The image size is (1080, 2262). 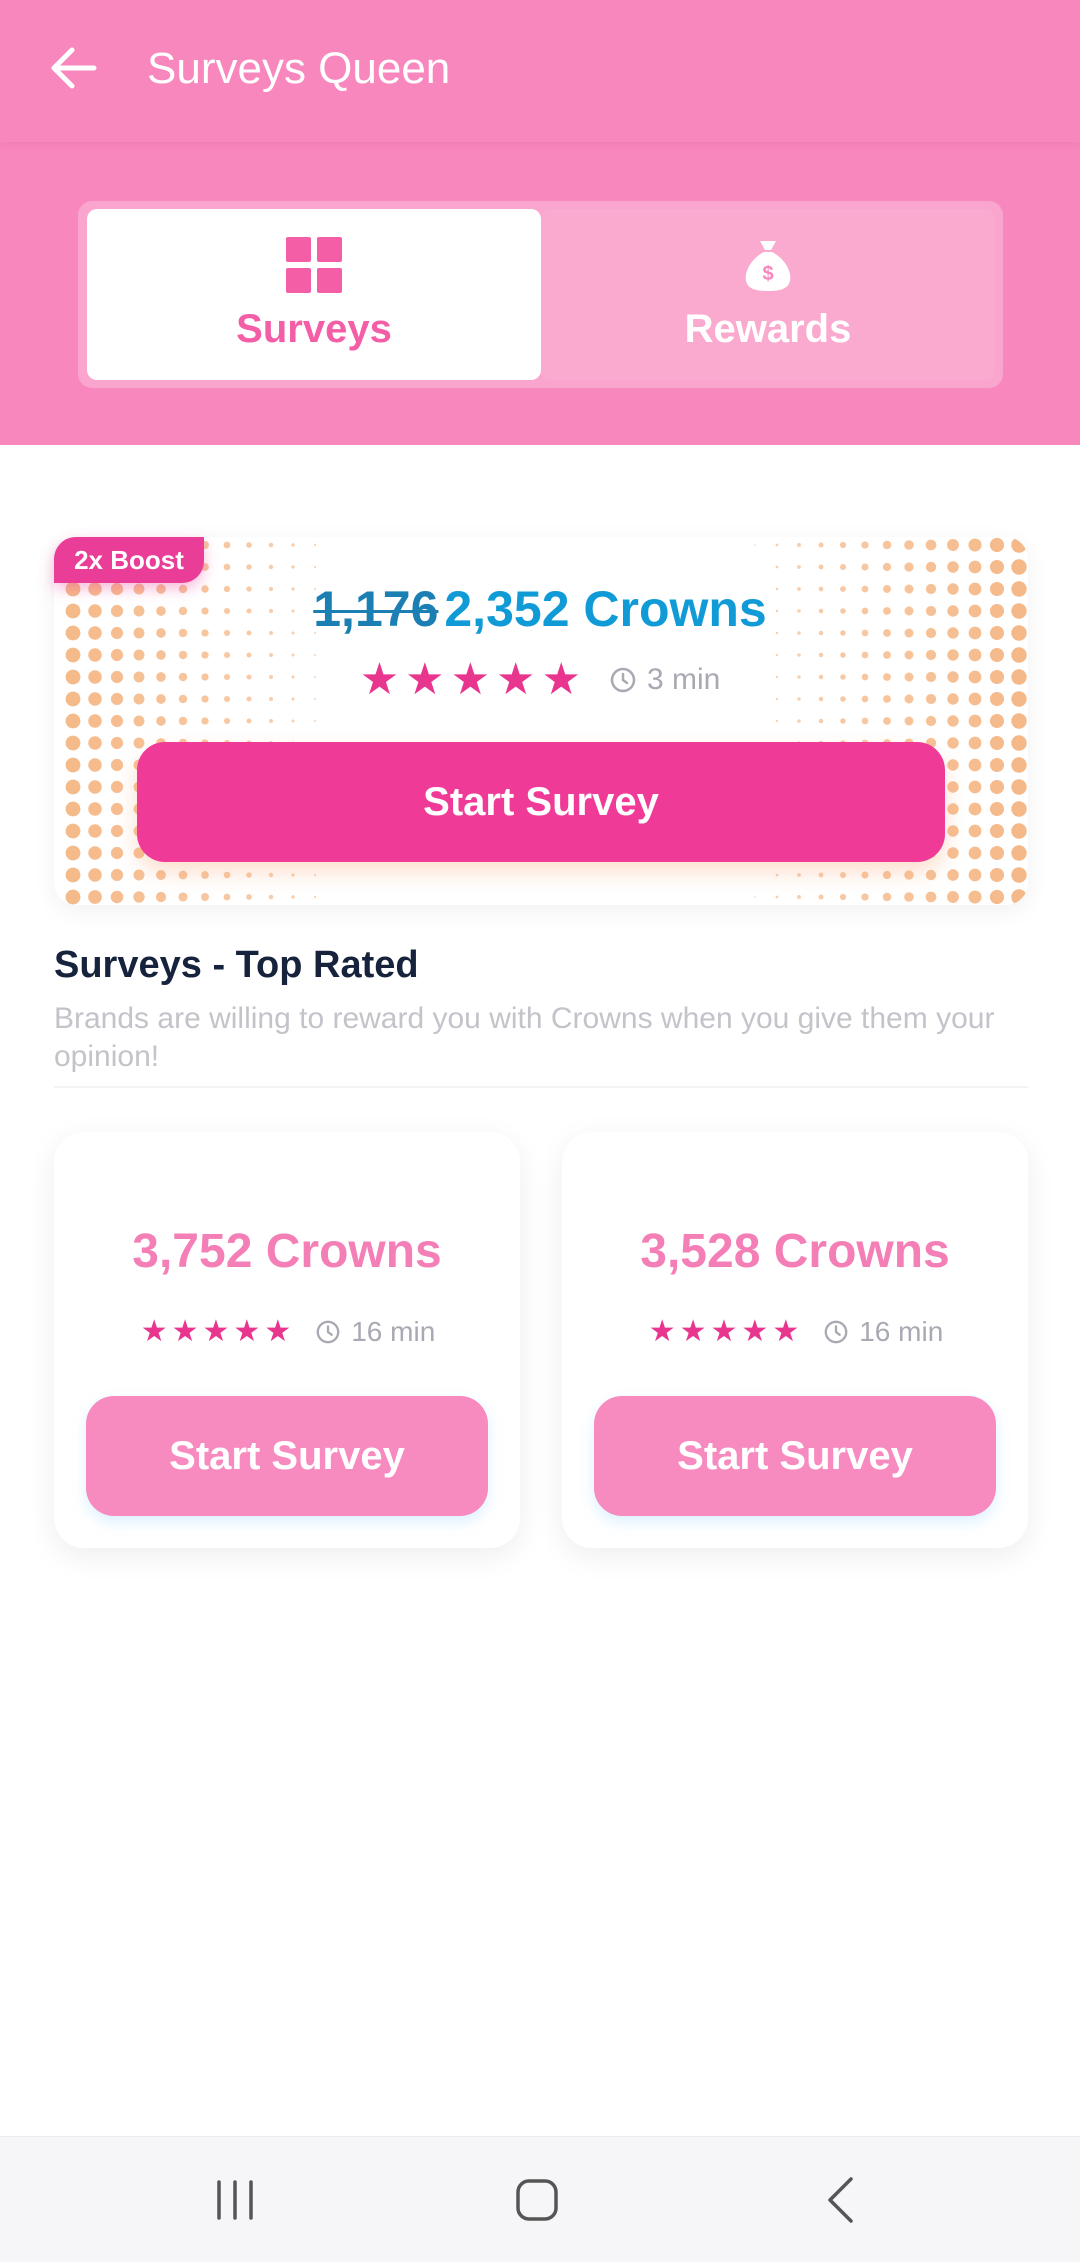 I want to click on recents-button, so click(x=235, y=2200).